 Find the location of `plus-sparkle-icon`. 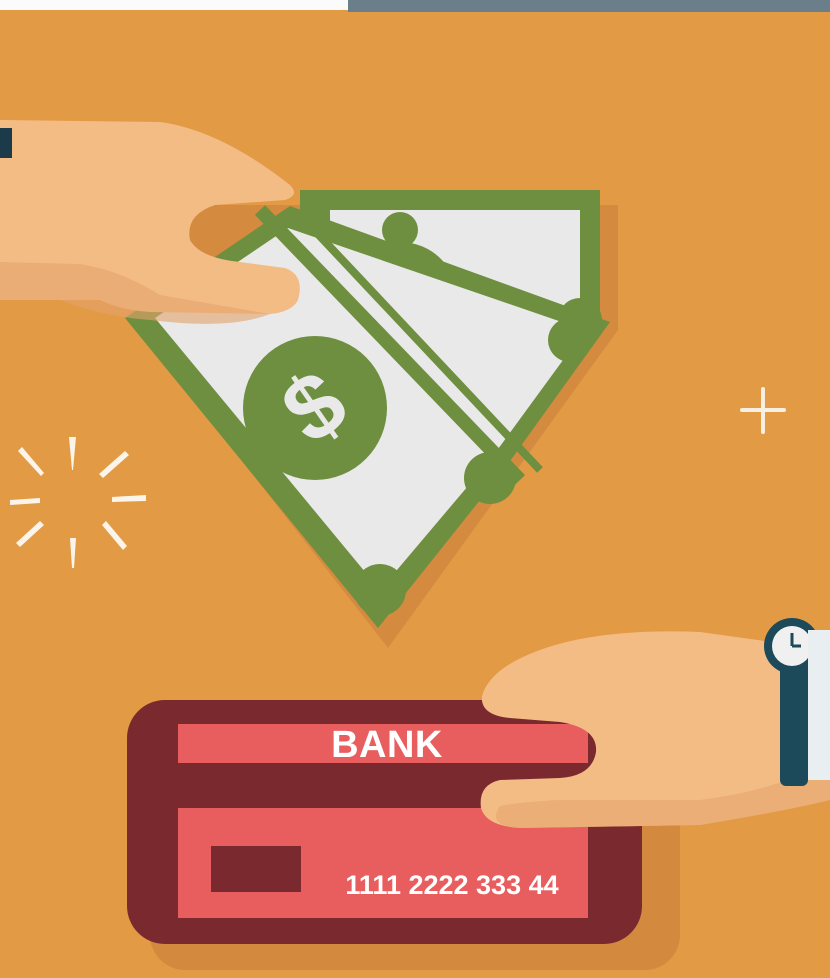

plus-sparkle-icon is located at coordinates (763, 410).